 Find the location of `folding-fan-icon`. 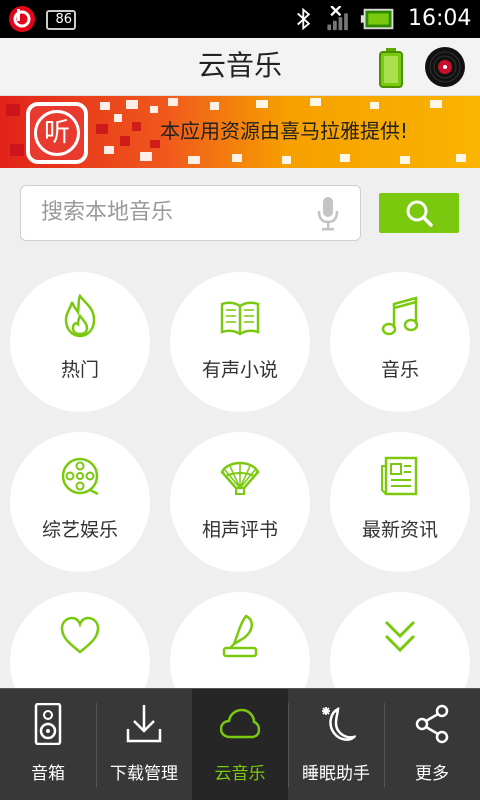

folding-fan-icon is located at coordinates (240, 478).